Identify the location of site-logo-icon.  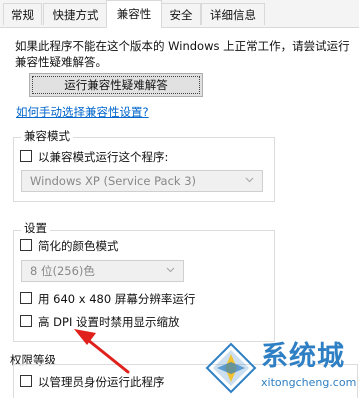
(231, 368).